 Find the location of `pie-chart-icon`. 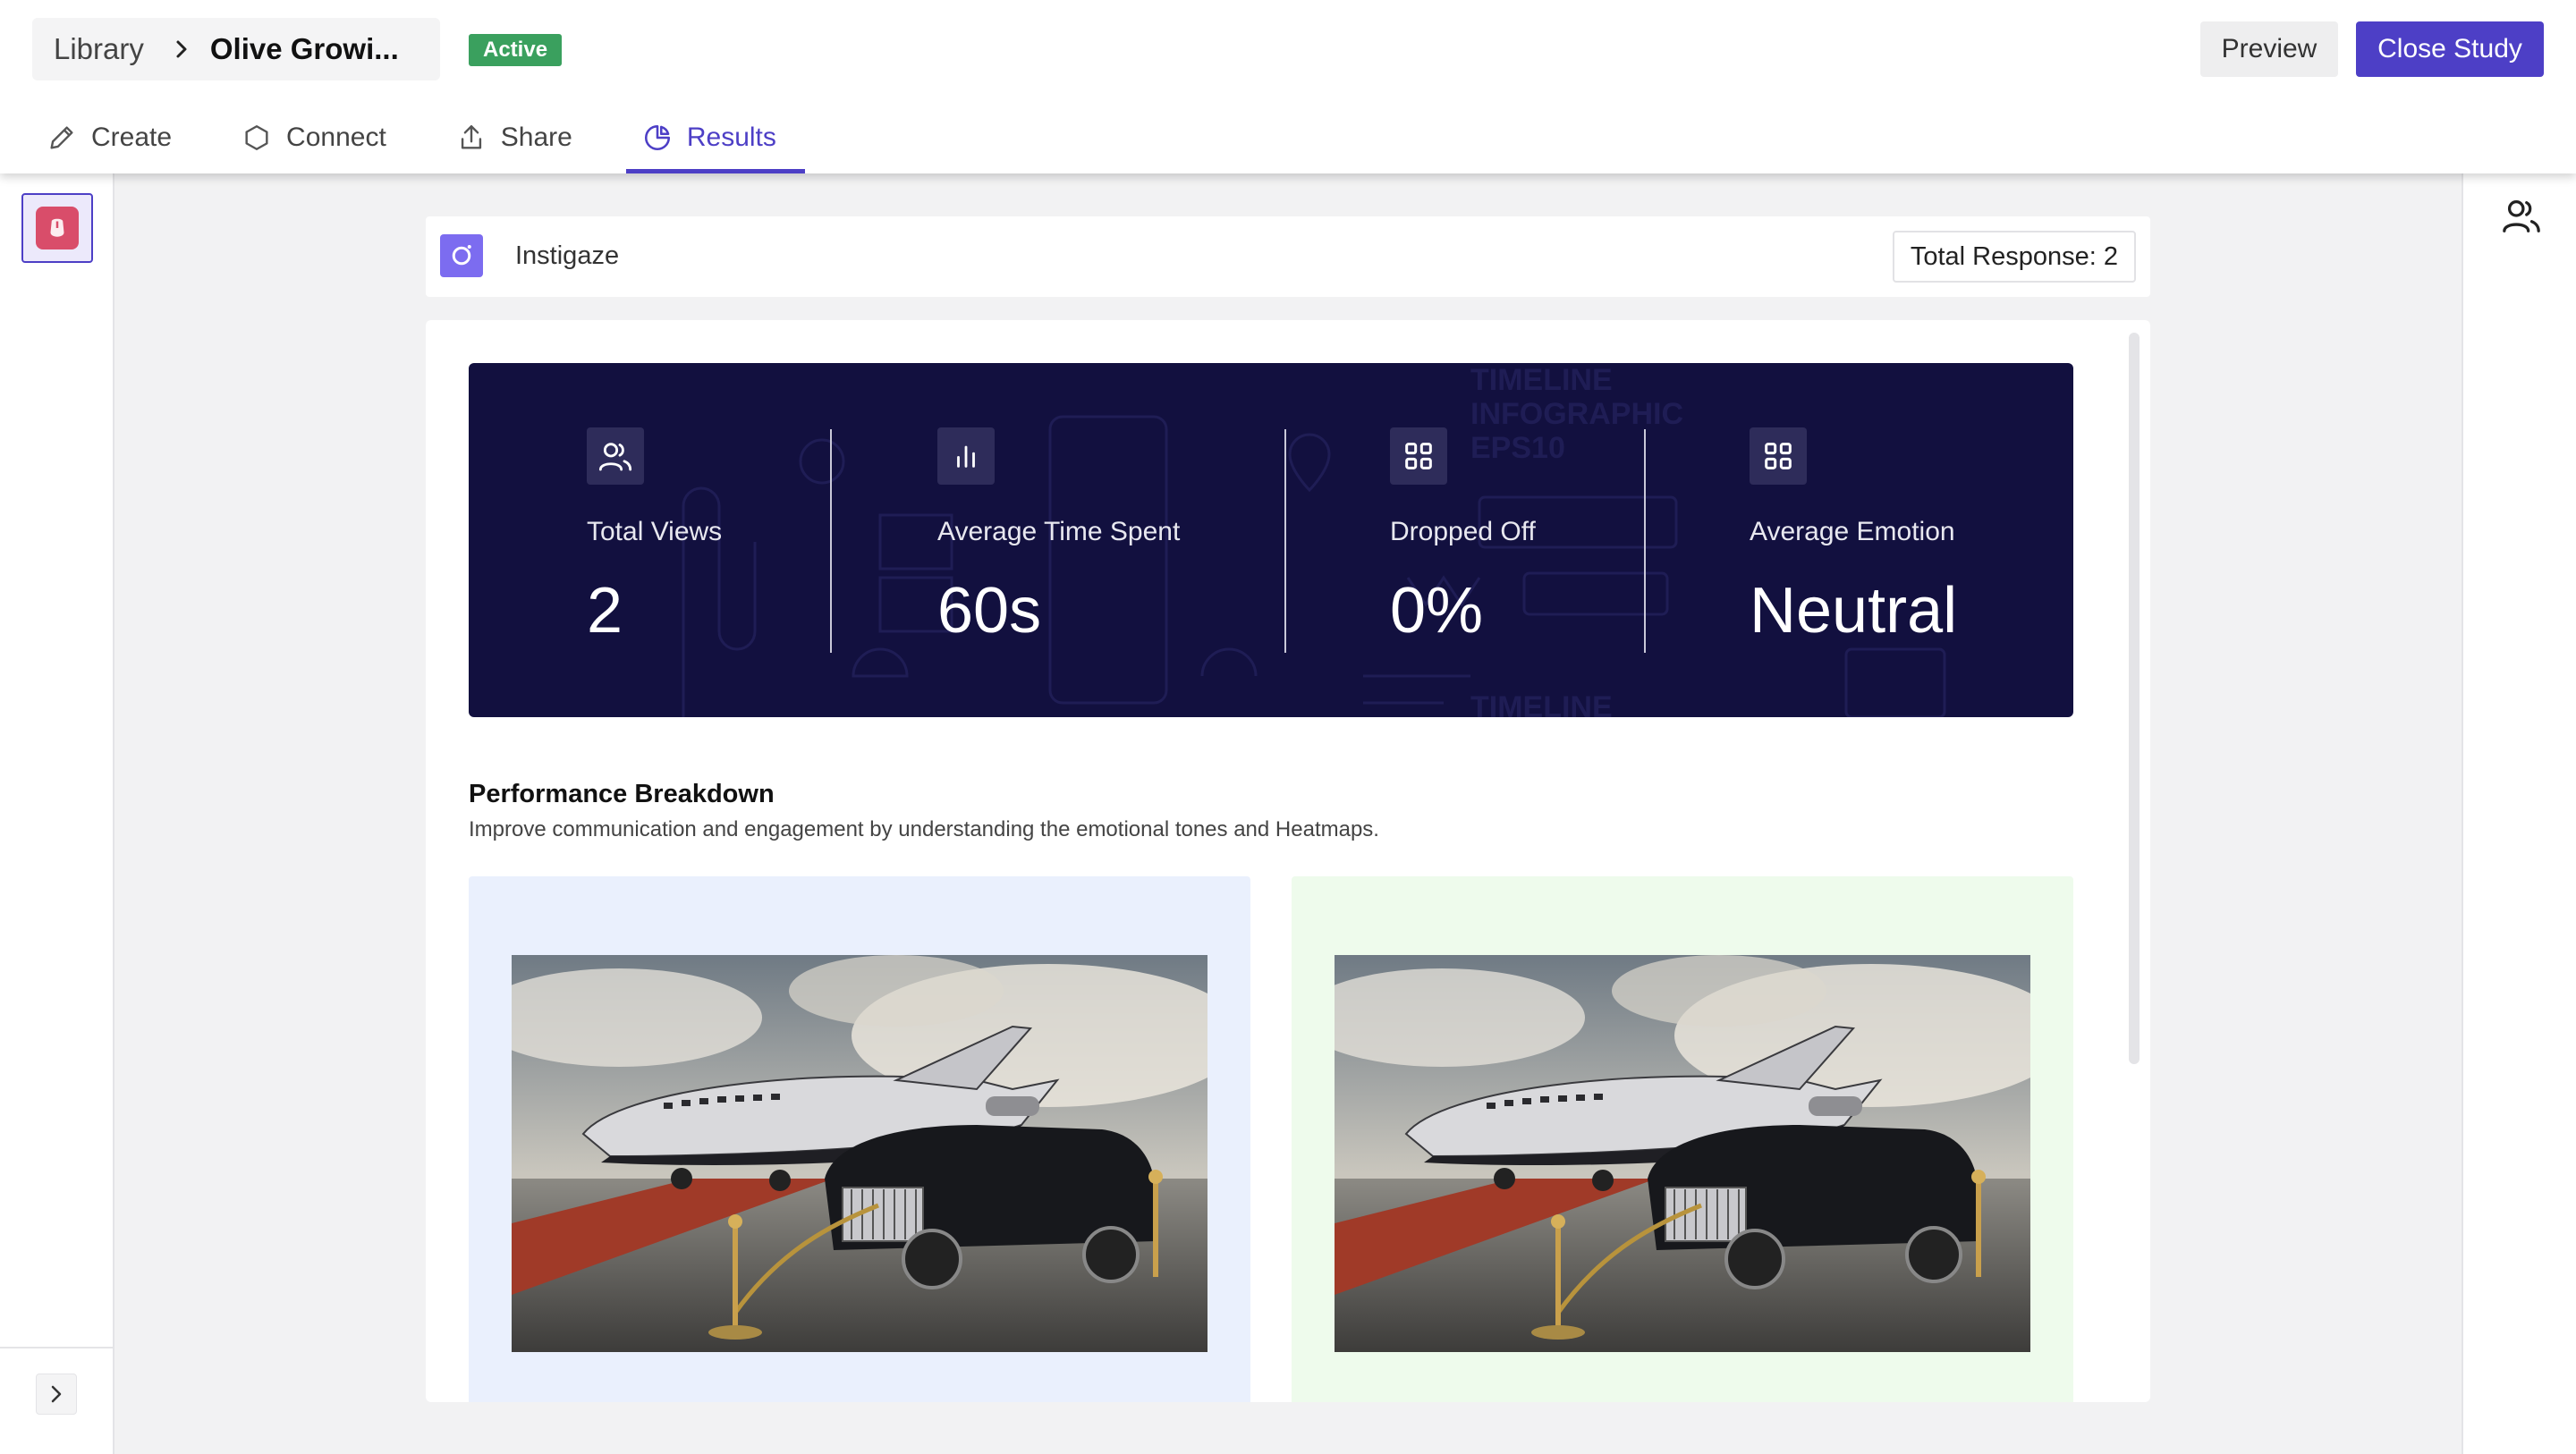

pie-chart-icon is located at coordinates (657, 137).